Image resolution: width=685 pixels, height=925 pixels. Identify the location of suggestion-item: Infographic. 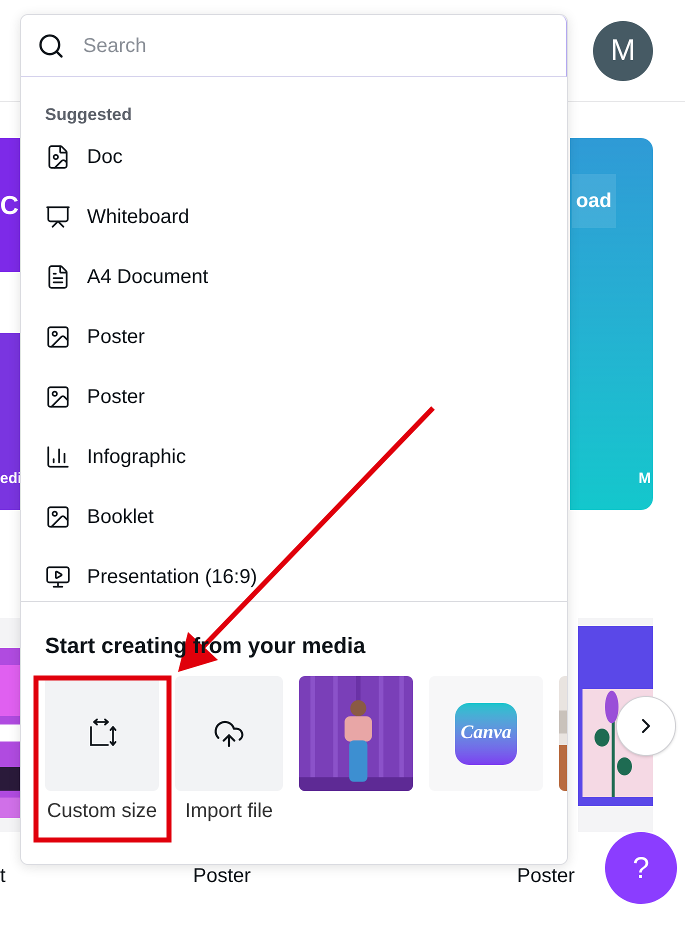
(294, 457).